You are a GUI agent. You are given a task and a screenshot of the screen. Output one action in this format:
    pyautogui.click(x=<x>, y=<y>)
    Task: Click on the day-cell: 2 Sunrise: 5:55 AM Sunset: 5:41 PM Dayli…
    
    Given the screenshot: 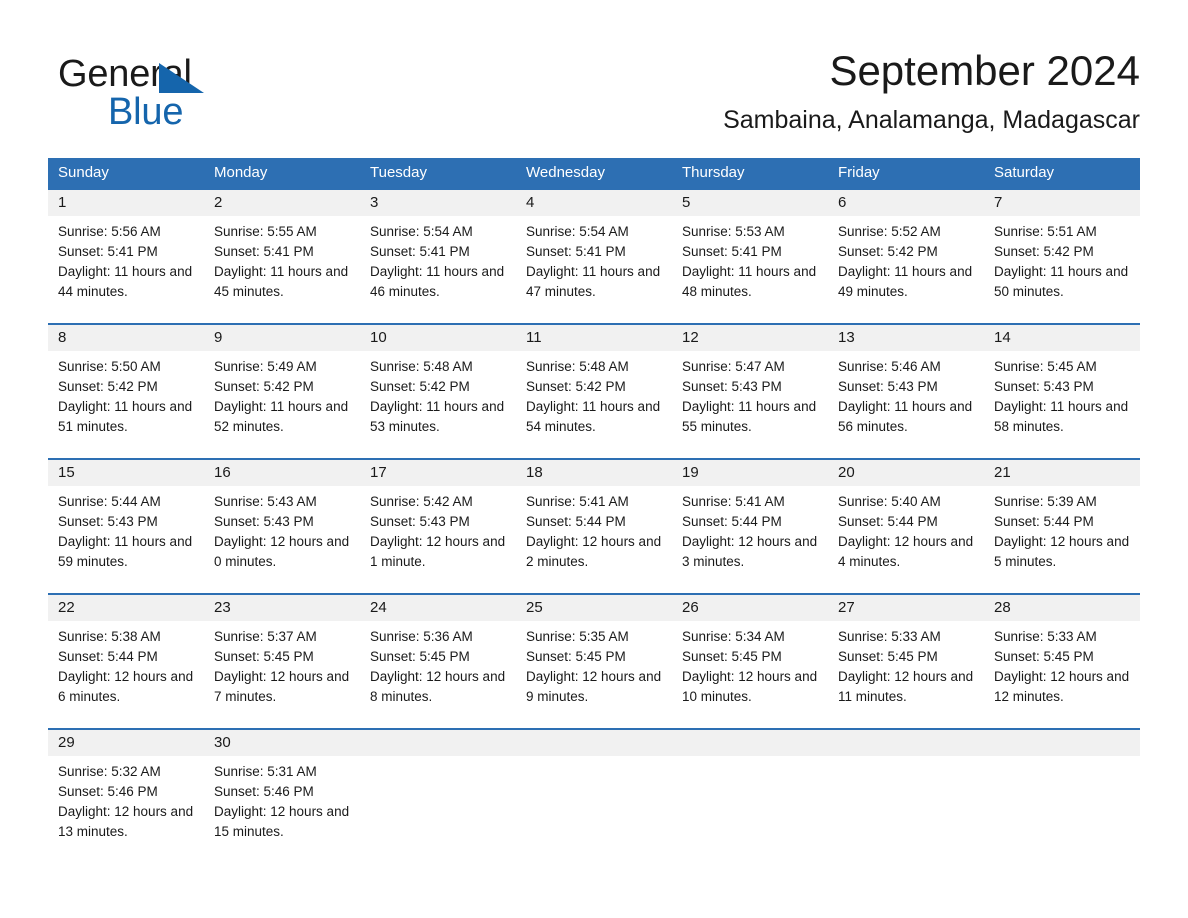 What is the action you would take?
    pyautogui.click(x=282, y=256)
    